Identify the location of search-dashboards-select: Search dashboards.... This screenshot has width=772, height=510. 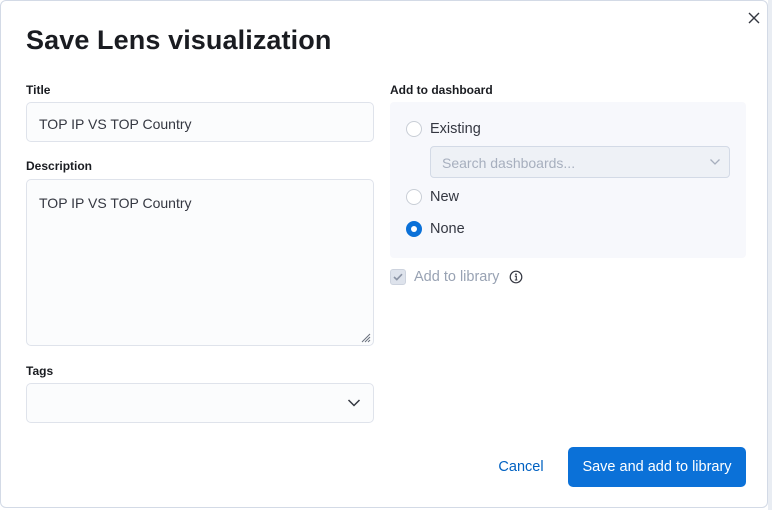
(580, 162).